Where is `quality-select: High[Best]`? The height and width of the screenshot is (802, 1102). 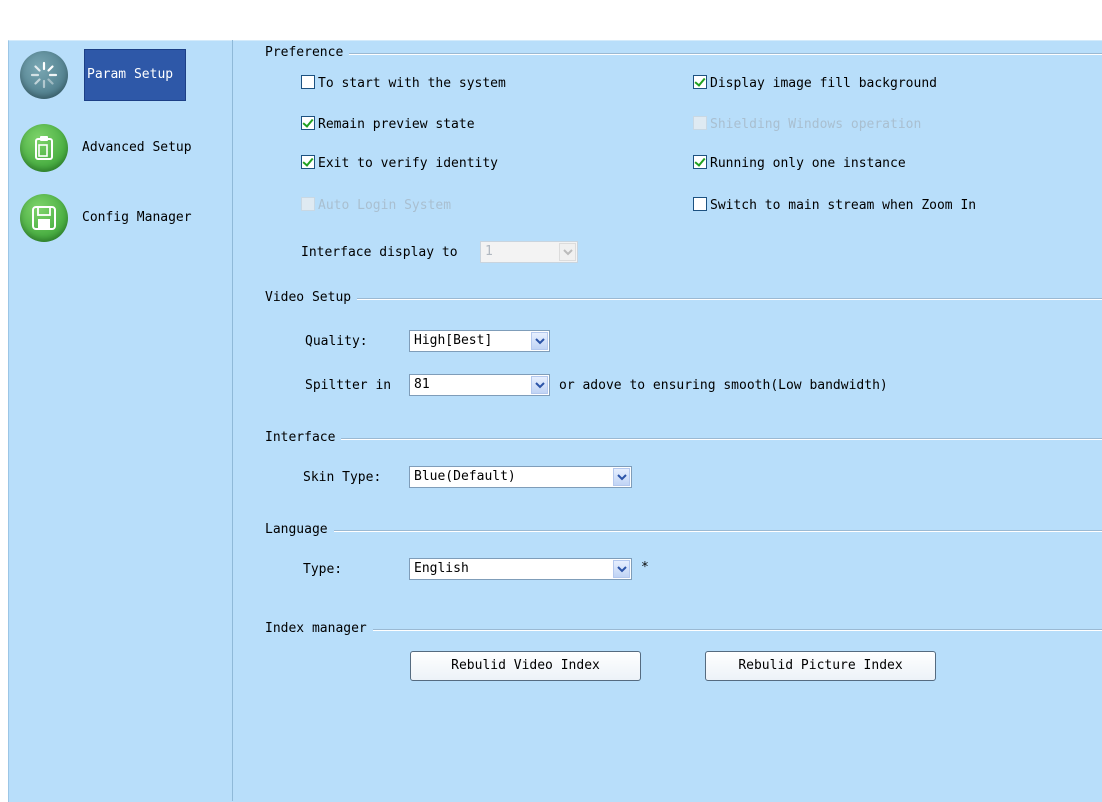
quality-select: High[Best] is located at coordinates (479, 341).